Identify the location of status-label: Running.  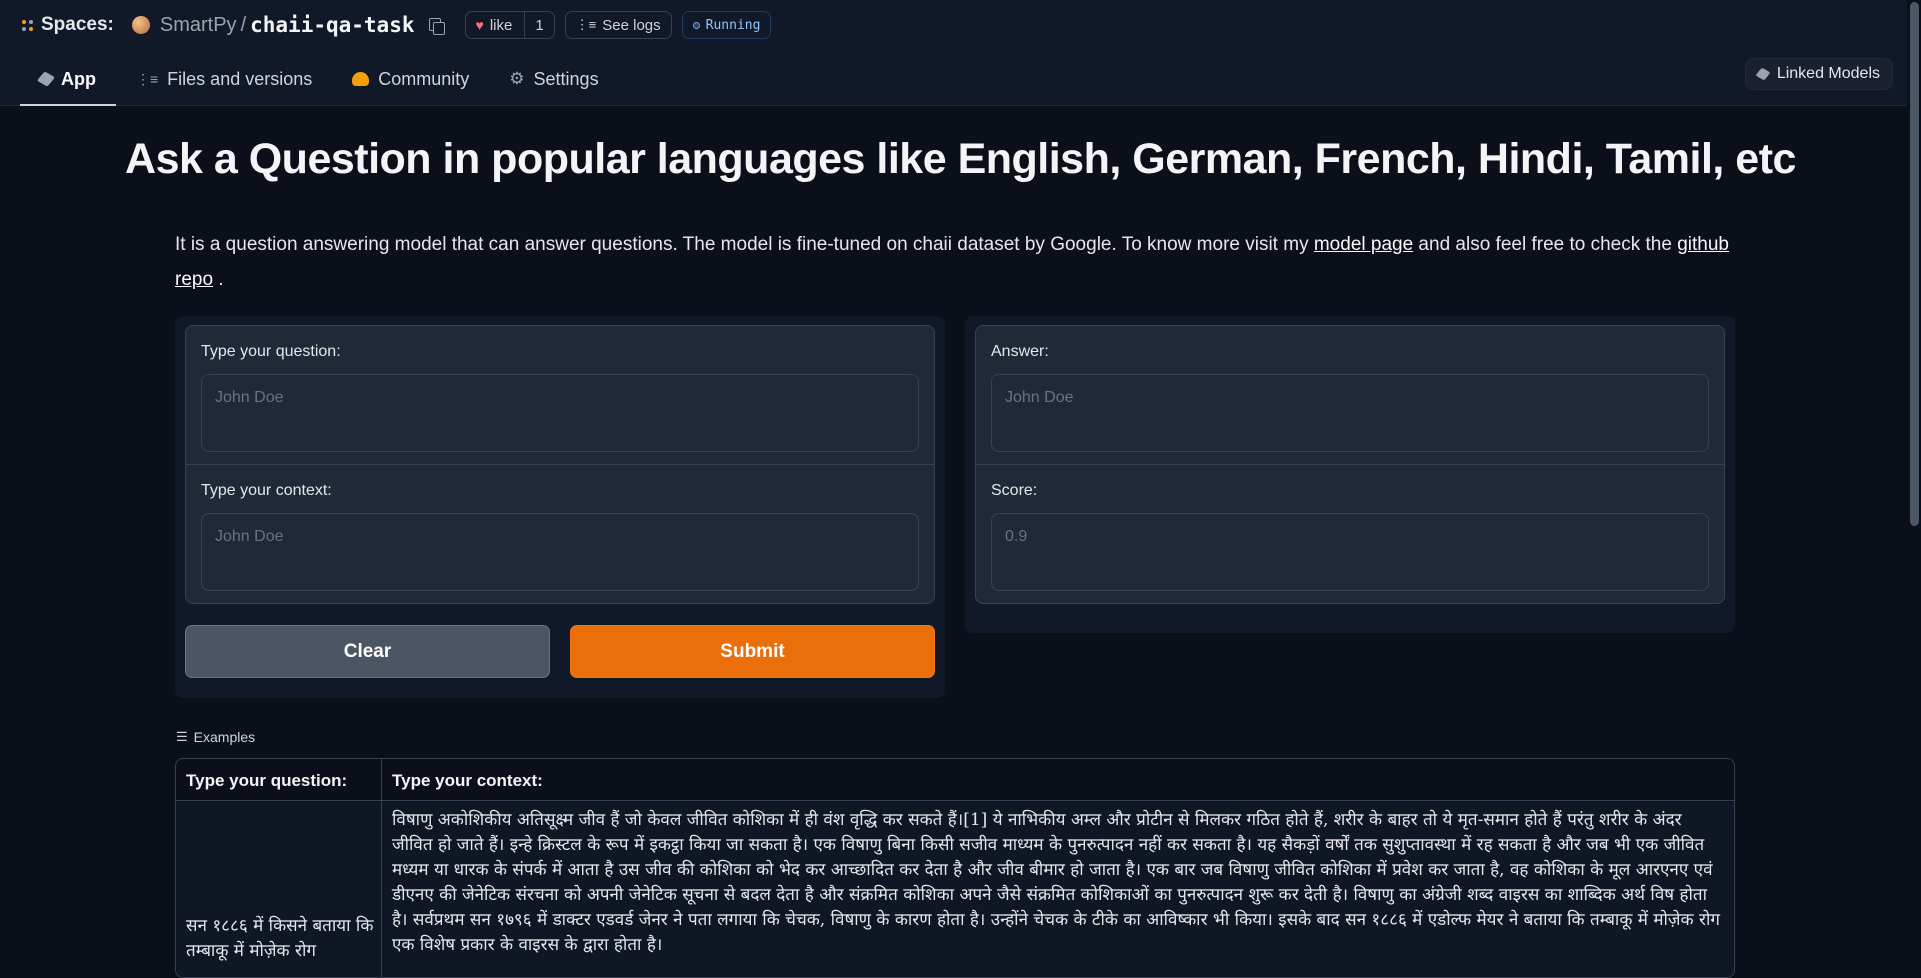
(733, 25).